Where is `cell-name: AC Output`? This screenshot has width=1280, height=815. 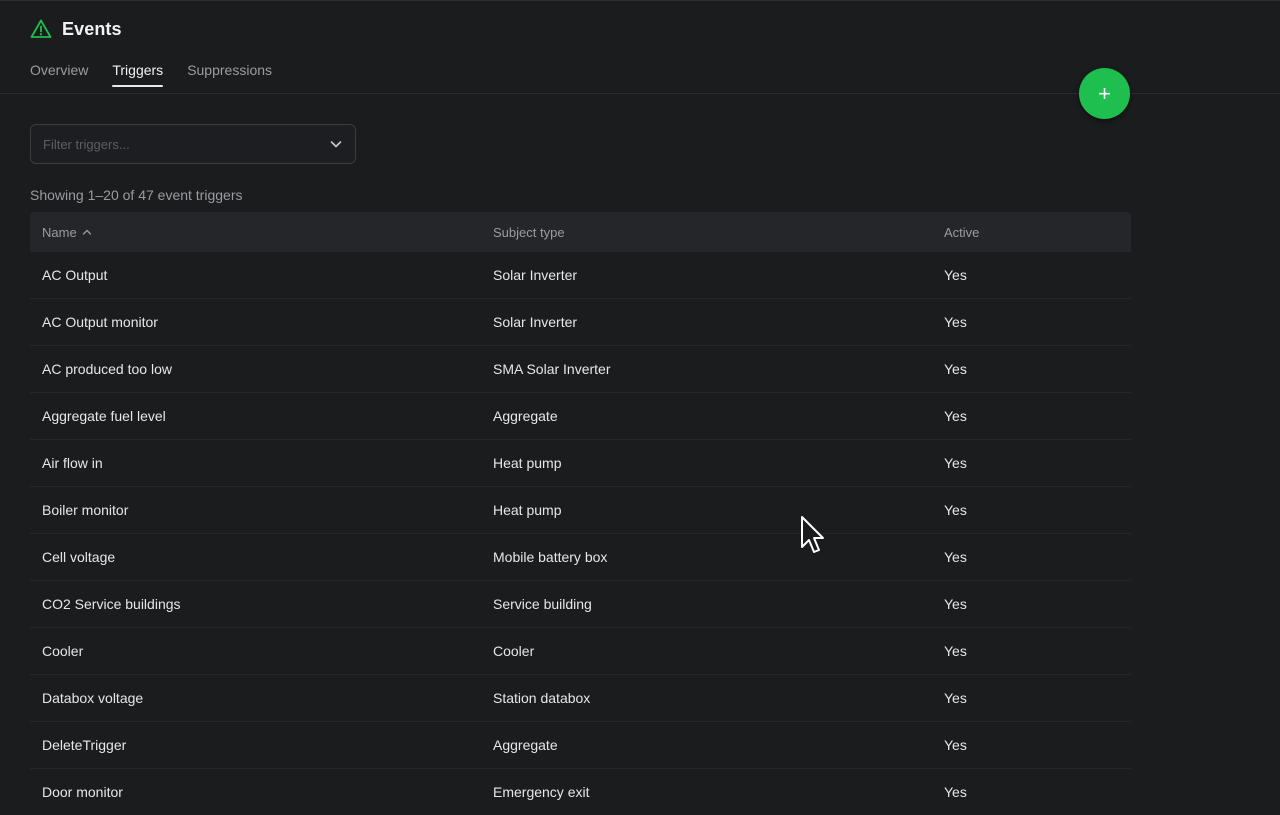
cell-name: AC Output is located at coordinates (75, 275).